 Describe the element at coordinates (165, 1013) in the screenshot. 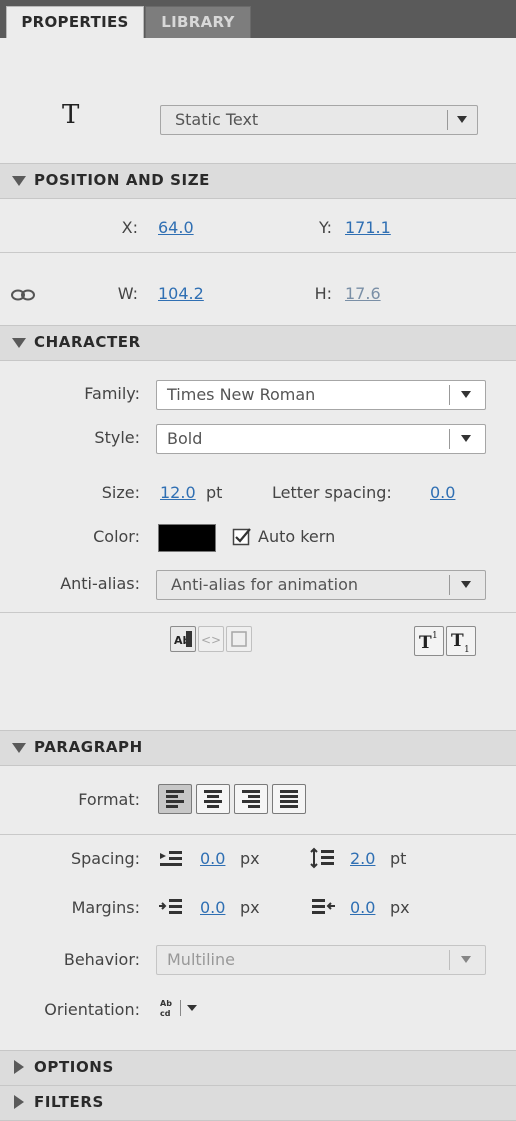

I see `svg-text: cd` at that location.